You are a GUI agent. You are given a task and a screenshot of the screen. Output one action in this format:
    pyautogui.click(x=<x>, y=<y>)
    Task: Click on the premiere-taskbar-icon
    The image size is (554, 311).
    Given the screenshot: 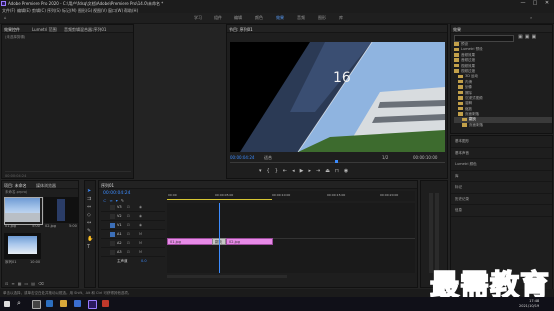 What is the action you would take?
    pyautogui.click(x=92, y=304)
    